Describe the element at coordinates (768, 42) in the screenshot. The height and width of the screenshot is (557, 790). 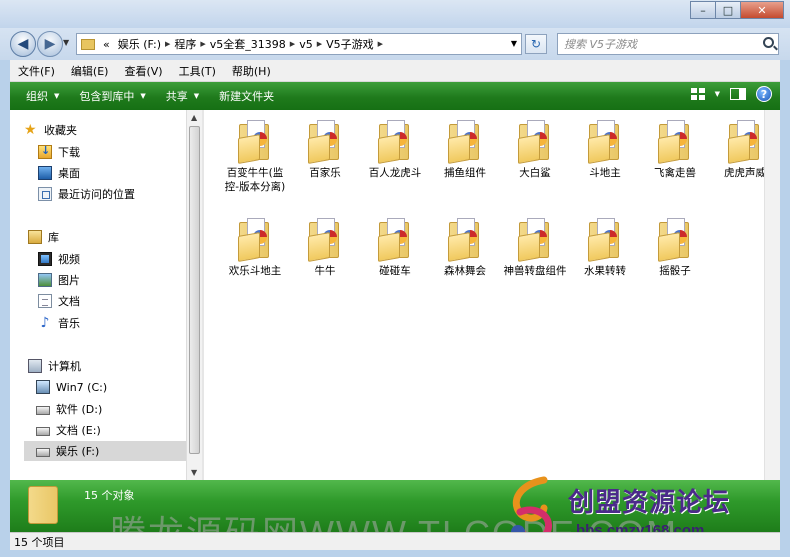
I see `search-icon` at that location.